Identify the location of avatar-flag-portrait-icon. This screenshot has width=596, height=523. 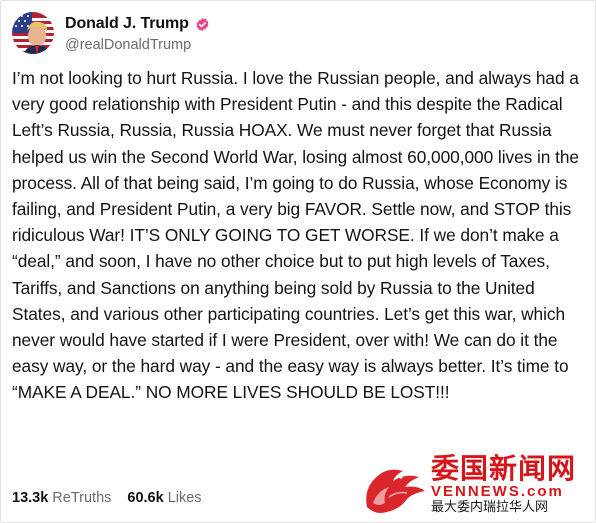
(33, 33).